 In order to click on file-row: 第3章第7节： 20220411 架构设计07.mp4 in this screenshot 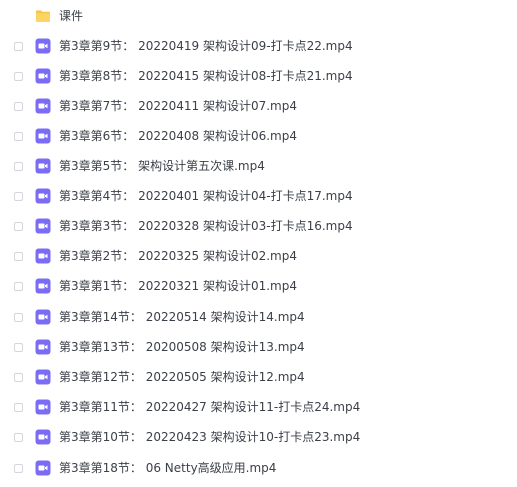, I will do `click(258, 106)`.